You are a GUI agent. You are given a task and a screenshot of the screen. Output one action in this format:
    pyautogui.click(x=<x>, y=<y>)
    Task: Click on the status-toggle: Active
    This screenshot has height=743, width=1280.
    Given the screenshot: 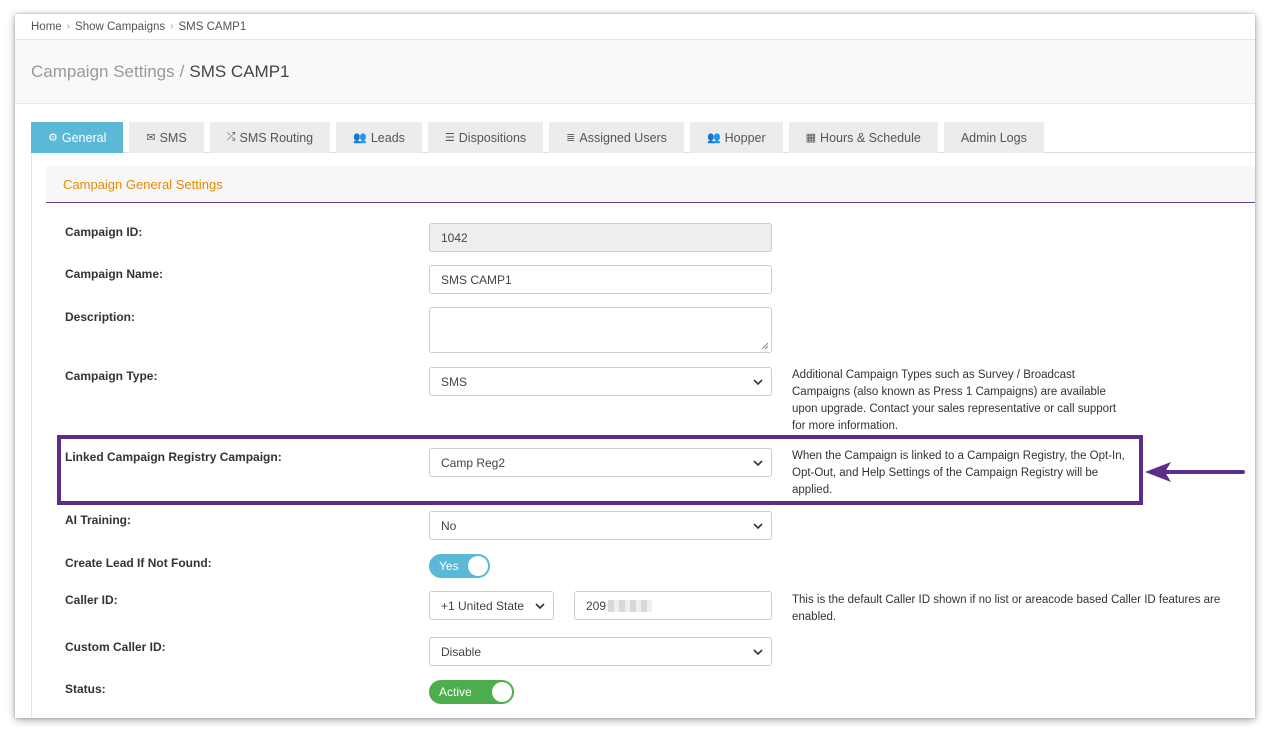 What is the action you would take?
    pyautogui.click(x=471, y=692)
    